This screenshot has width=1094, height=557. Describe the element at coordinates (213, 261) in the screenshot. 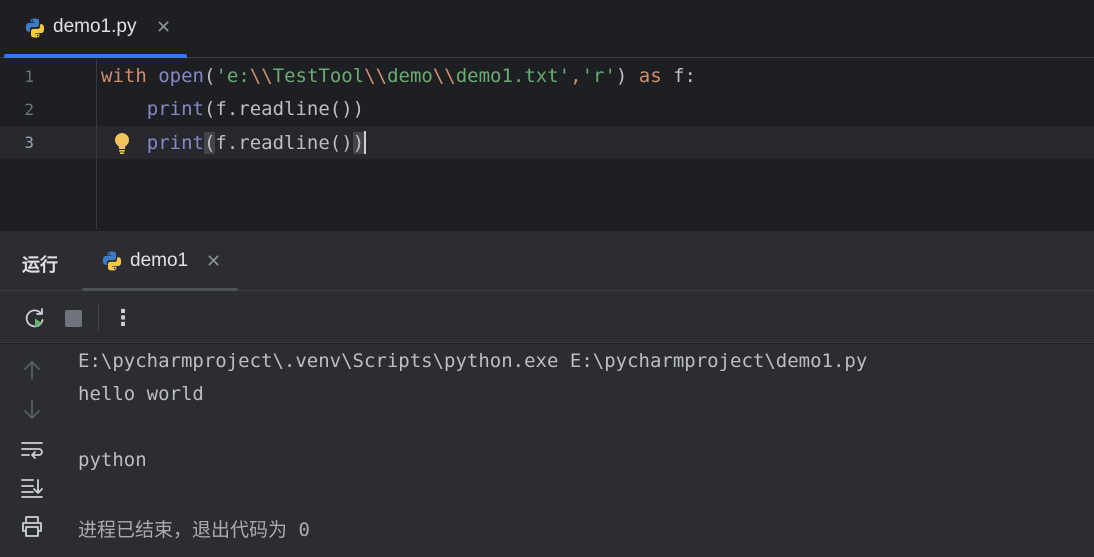

I see `close-run-tab-icon: ✕` at that location.